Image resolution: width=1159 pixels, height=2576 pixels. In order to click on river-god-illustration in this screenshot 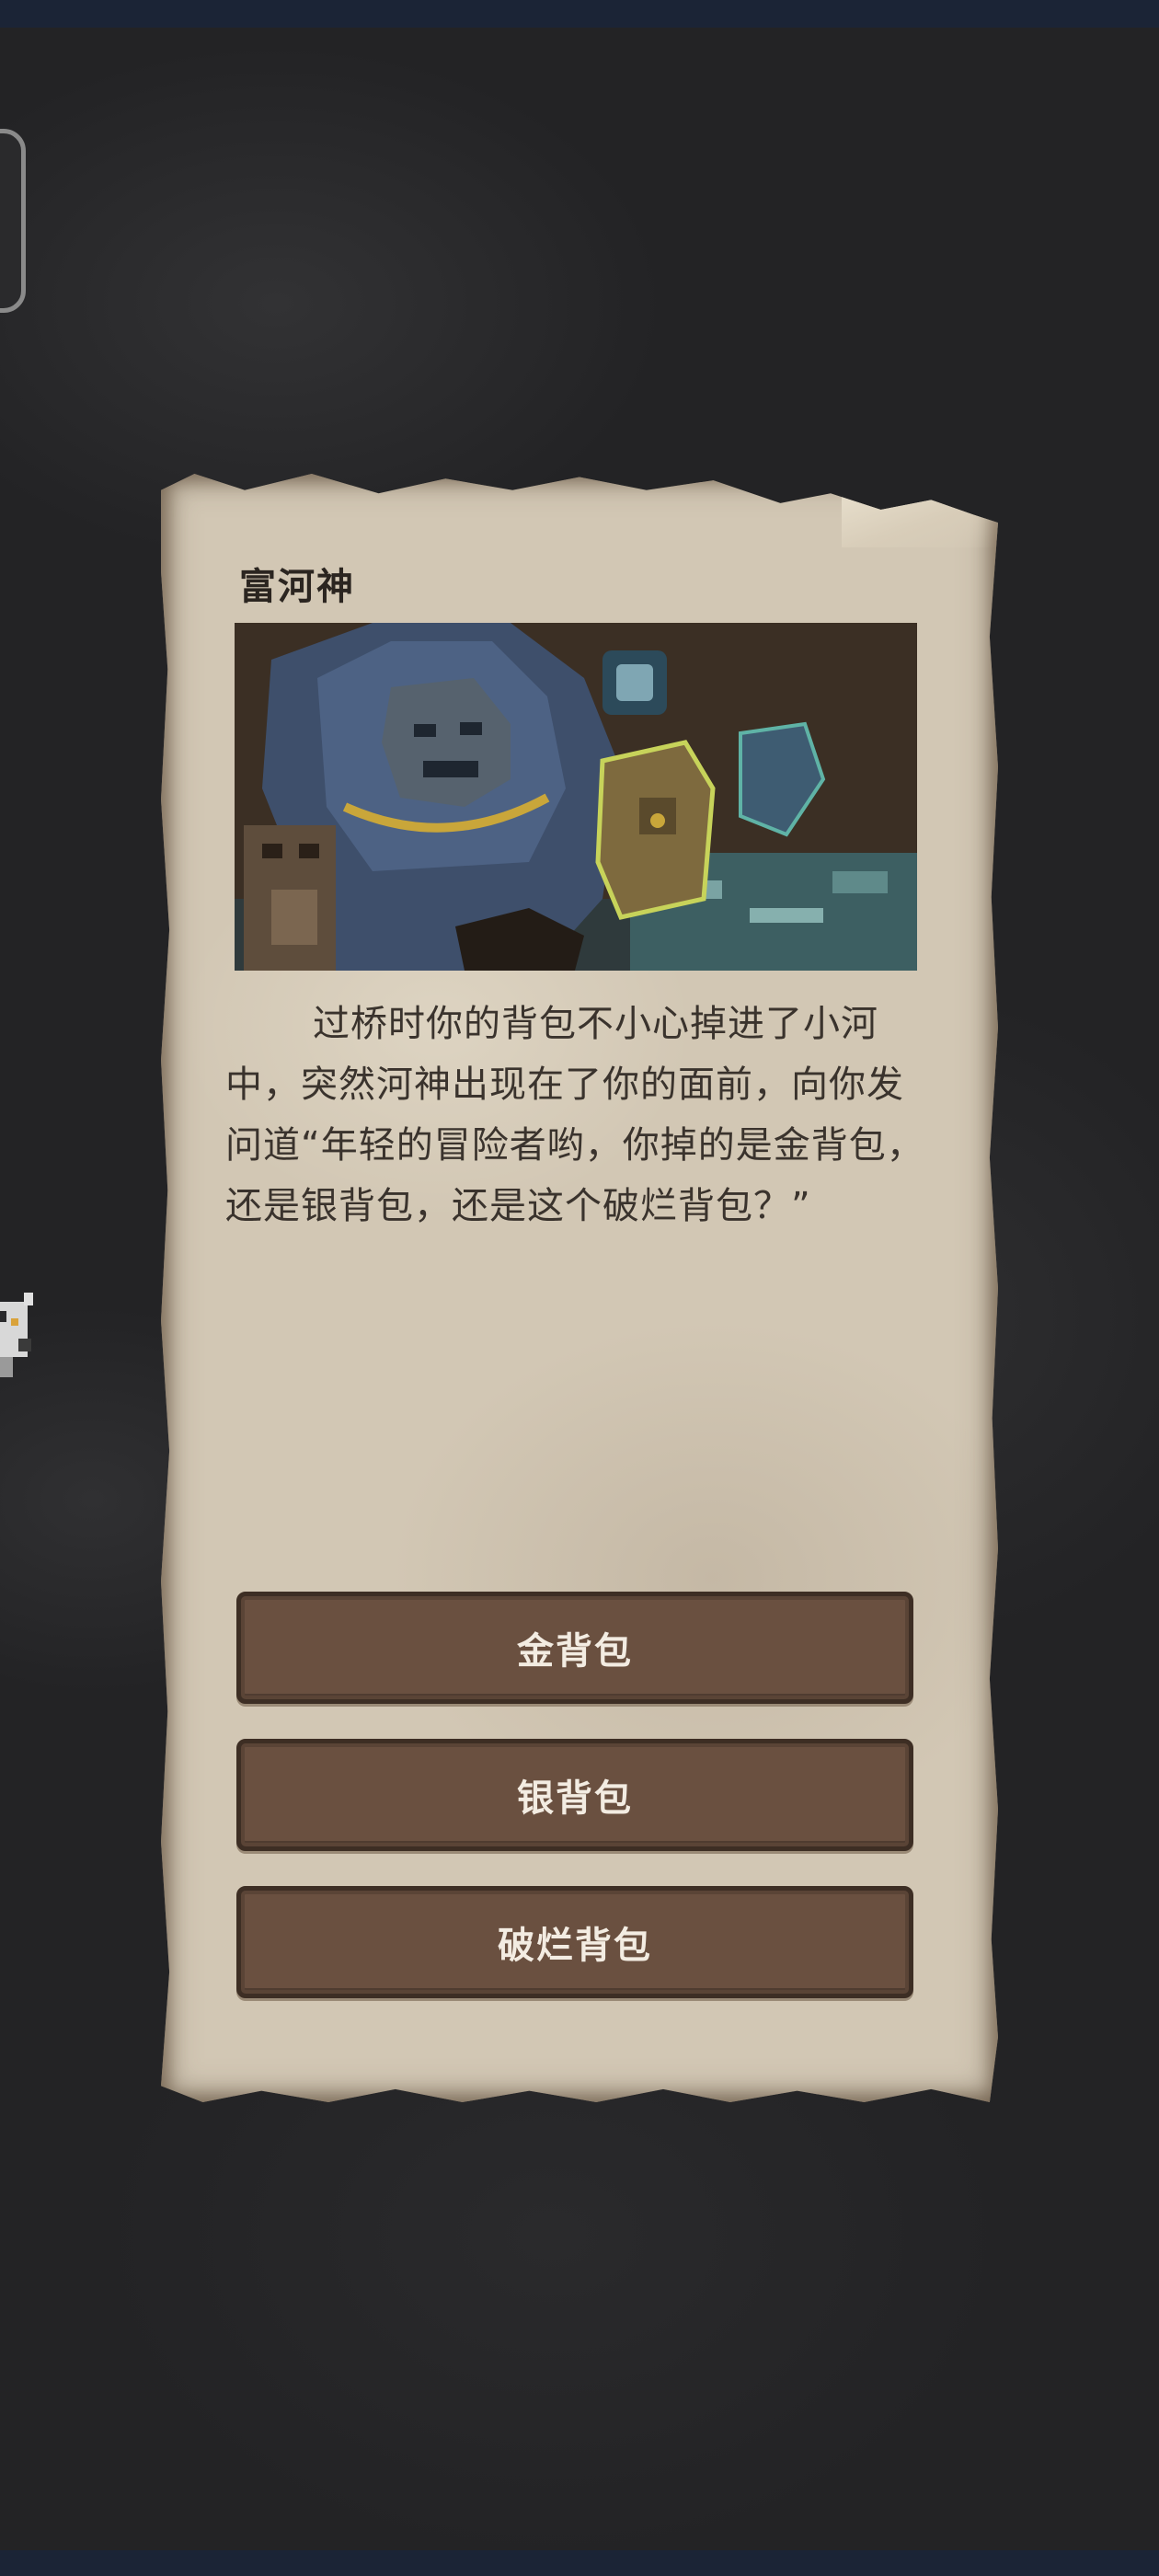, I will do `click(576, 797)`.